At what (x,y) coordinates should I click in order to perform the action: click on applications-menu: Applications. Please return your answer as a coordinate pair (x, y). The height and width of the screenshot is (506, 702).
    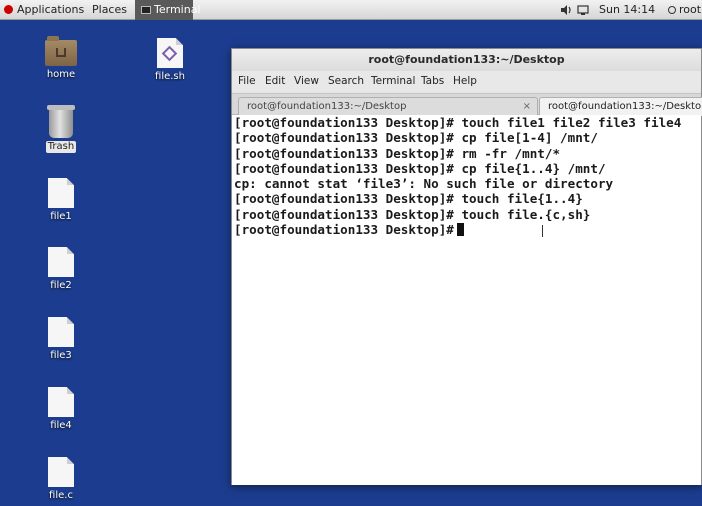
    Looking at the image, I should click on (42, 10).